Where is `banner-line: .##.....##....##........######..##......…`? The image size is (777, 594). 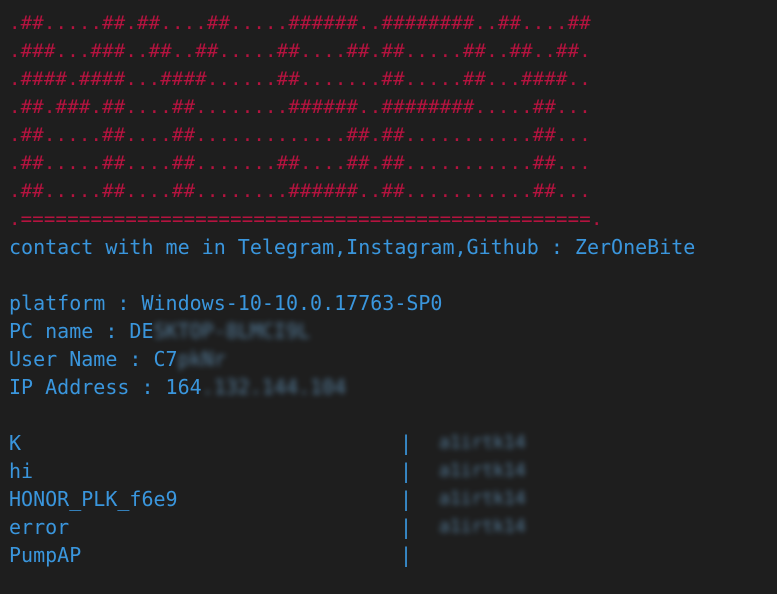
banner-line: .##.....##....##........######..##......… is located at coordinates (300, 191).